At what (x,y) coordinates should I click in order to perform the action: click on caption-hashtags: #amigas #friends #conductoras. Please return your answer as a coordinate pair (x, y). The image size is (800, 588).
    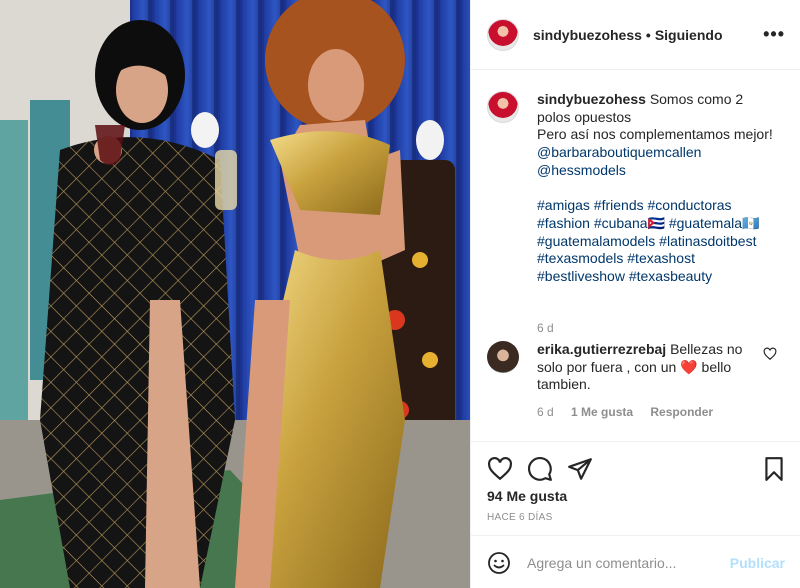
    Looking at the image, I should click on (662, 206).